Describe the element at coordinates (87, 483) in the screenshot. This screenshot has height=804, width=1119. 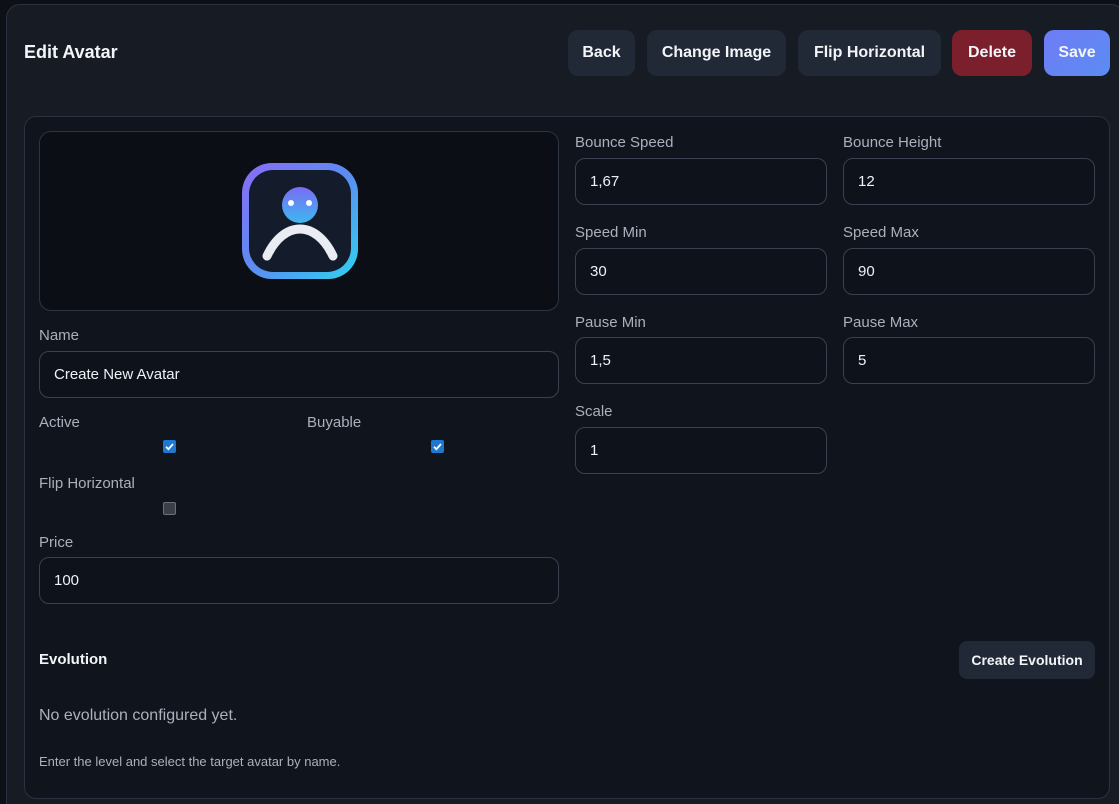
I see `flip-horizontal-label: Flip Horizontal` at that location.